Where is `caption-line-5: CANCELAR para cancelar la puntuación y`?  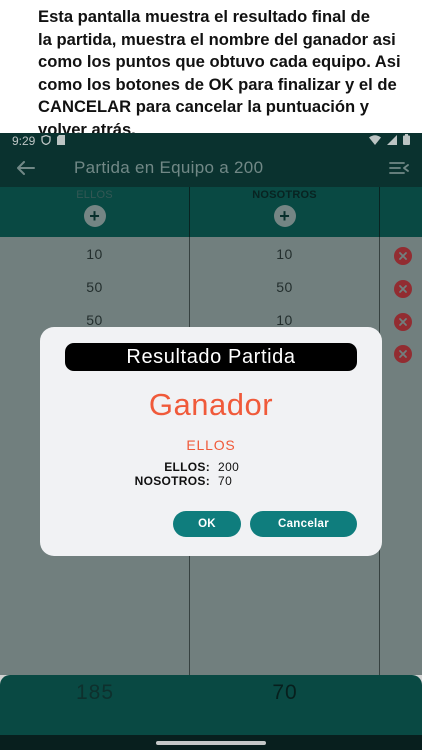 caption-line-5: CANCELAR para cancelar la puntuación y is located at coordinates (204, 106).